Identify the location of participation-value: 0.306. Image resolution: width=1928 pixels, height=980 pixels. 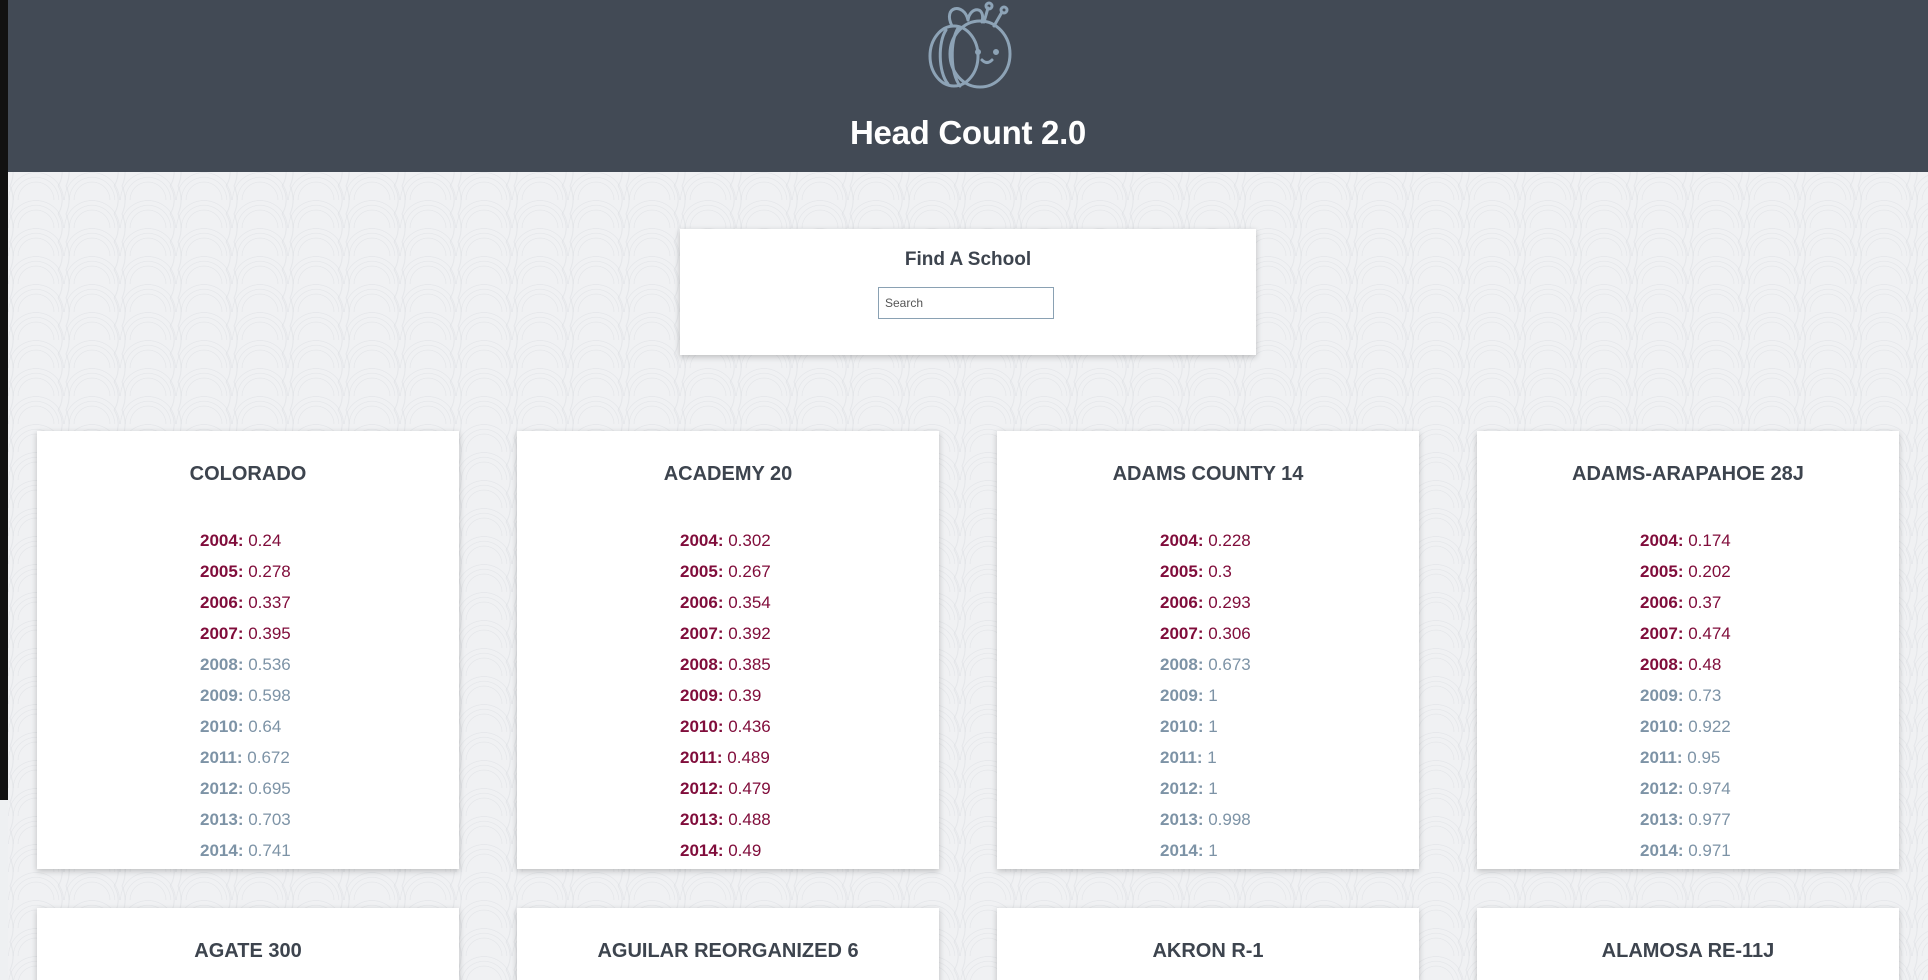
(1229, 633).